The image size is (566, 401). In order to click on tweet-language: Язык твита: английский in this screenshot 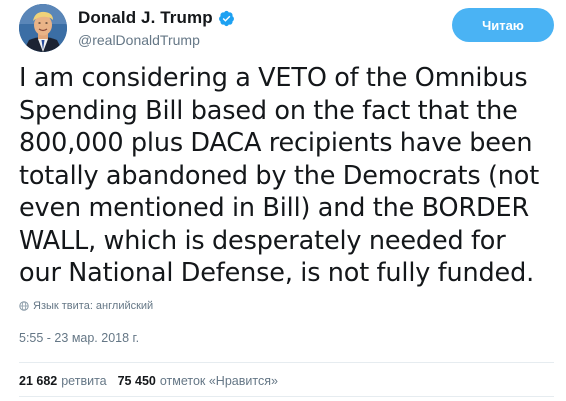, I will do `click(86, 306)`.